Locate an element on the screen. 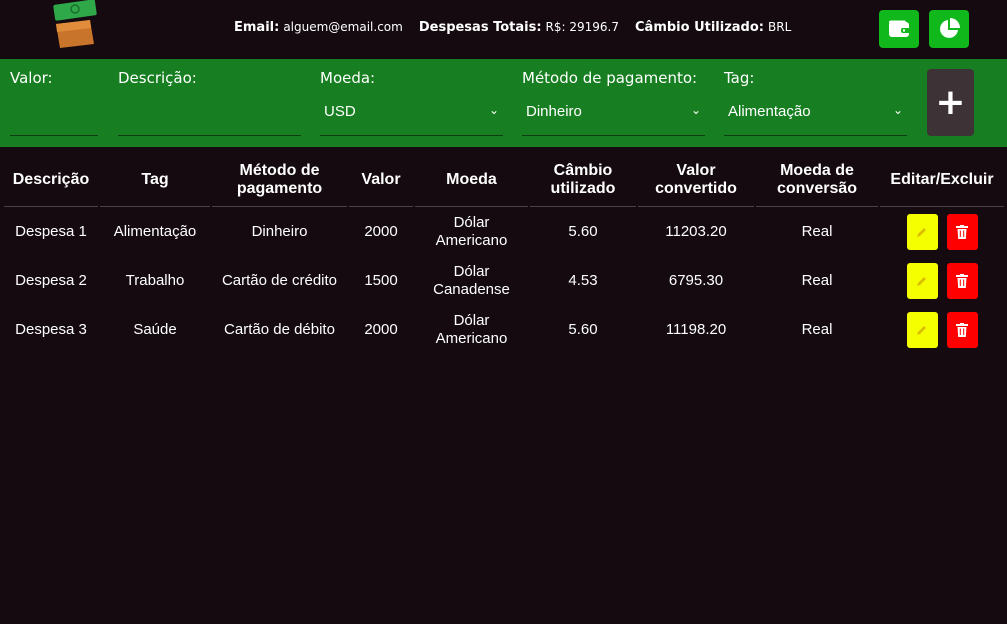  cell-descricao: Despesa 3 is located at coordinates (51, 329).